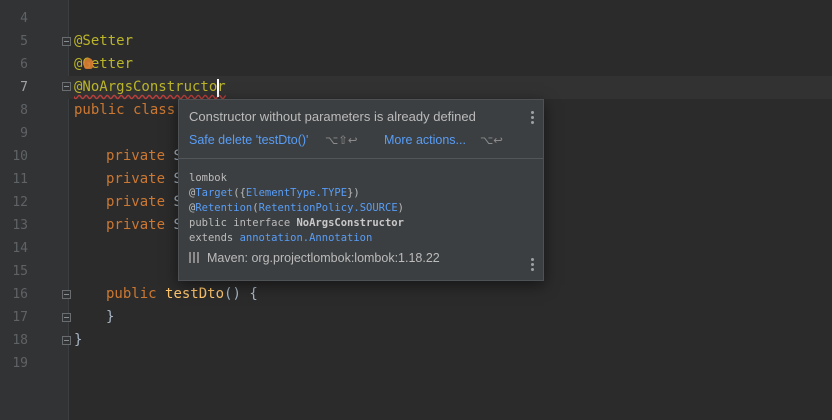  What do you see at coordinates (195, 294) in the screenshot?
I see `method-name: testDto` at bounding box center [195, 294].